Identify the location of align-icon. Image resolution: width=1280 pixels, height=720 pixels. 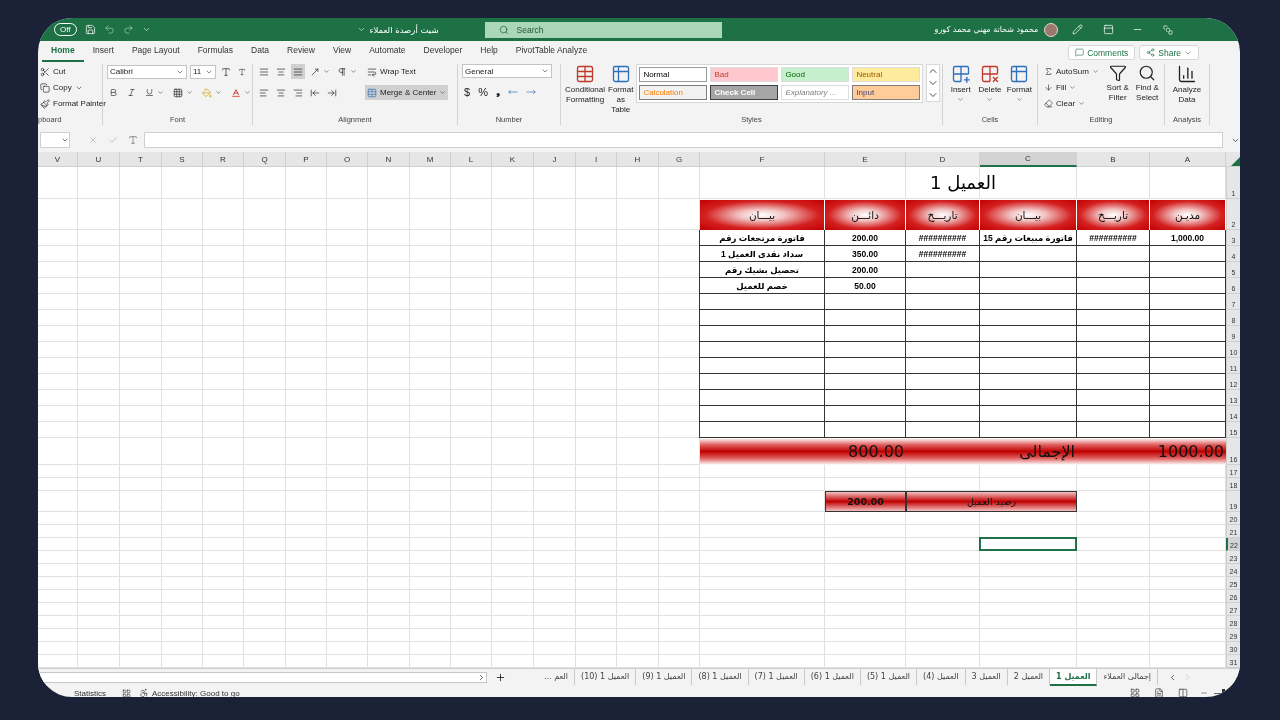
(264, 71).